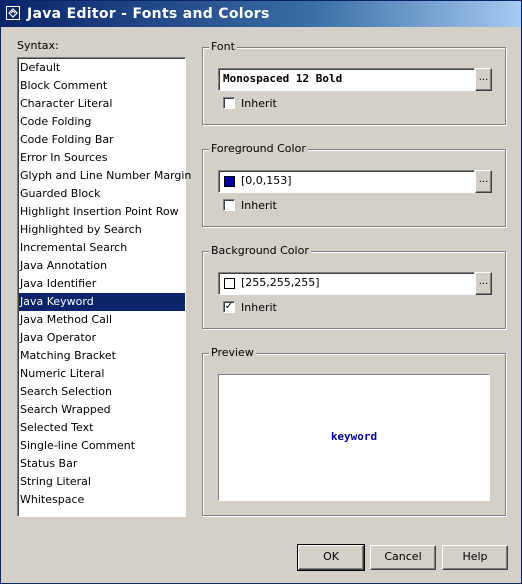 This screenshot has height=584, width=522. Describe the element at coordinates (102, 410) in the screenshot. I see `syntax-list-item: Search Wrapped` at that location.